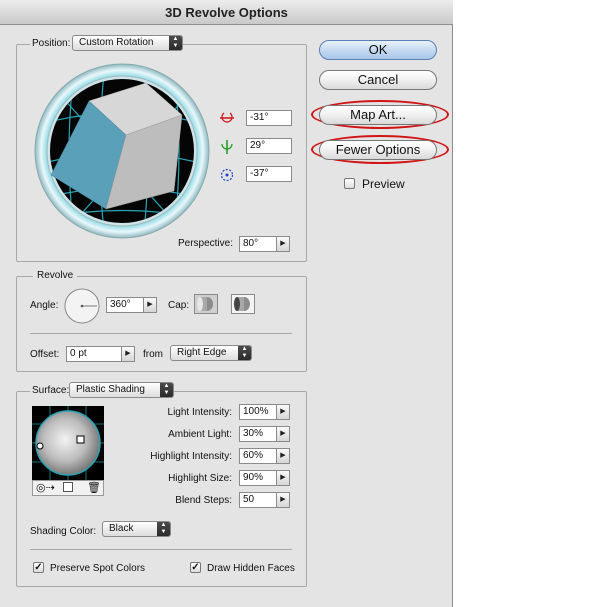 This screenshot has height=607, width=600. Describe the element at coordinates (203, 500) in the screenshot. I see `blend-steps-label: Blend Steps:` at that location.